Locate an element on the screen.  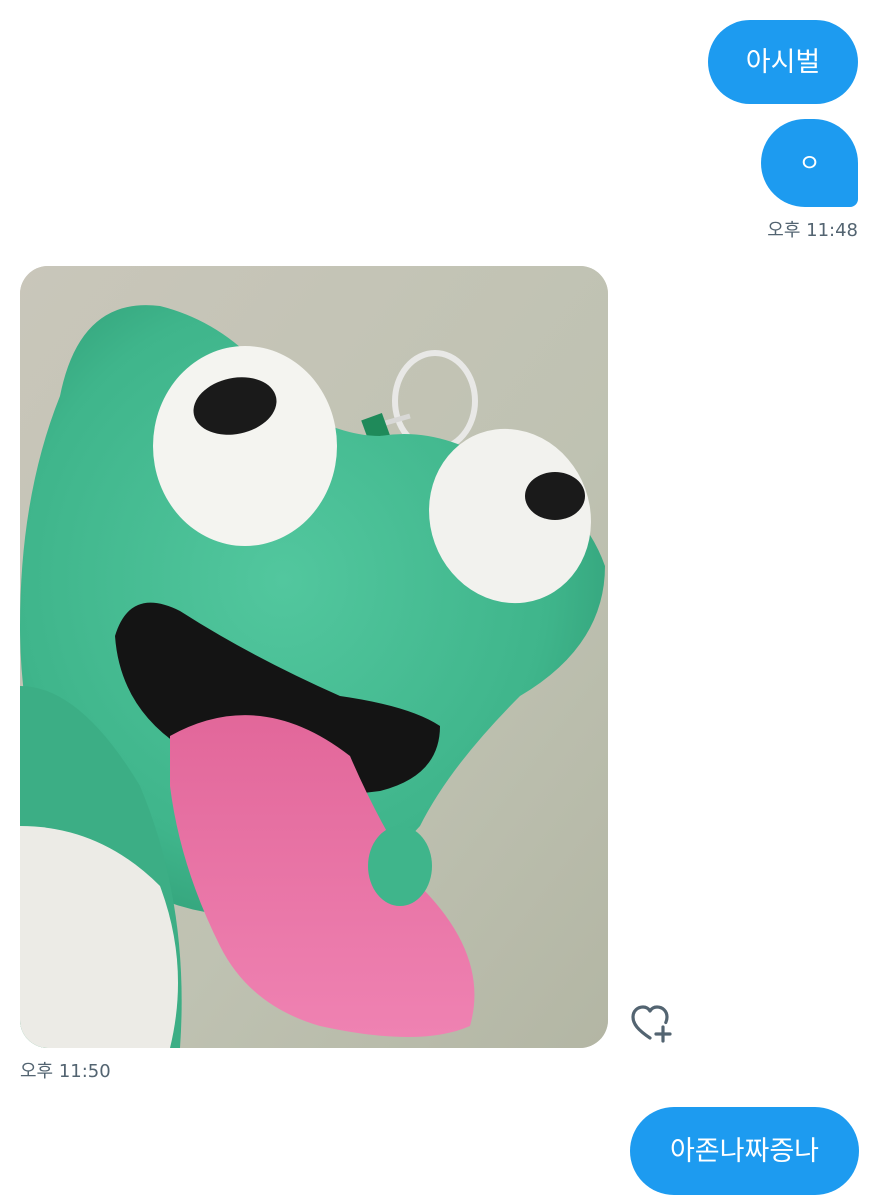
message-text: ㅇ is located at coordinates (809, 163).